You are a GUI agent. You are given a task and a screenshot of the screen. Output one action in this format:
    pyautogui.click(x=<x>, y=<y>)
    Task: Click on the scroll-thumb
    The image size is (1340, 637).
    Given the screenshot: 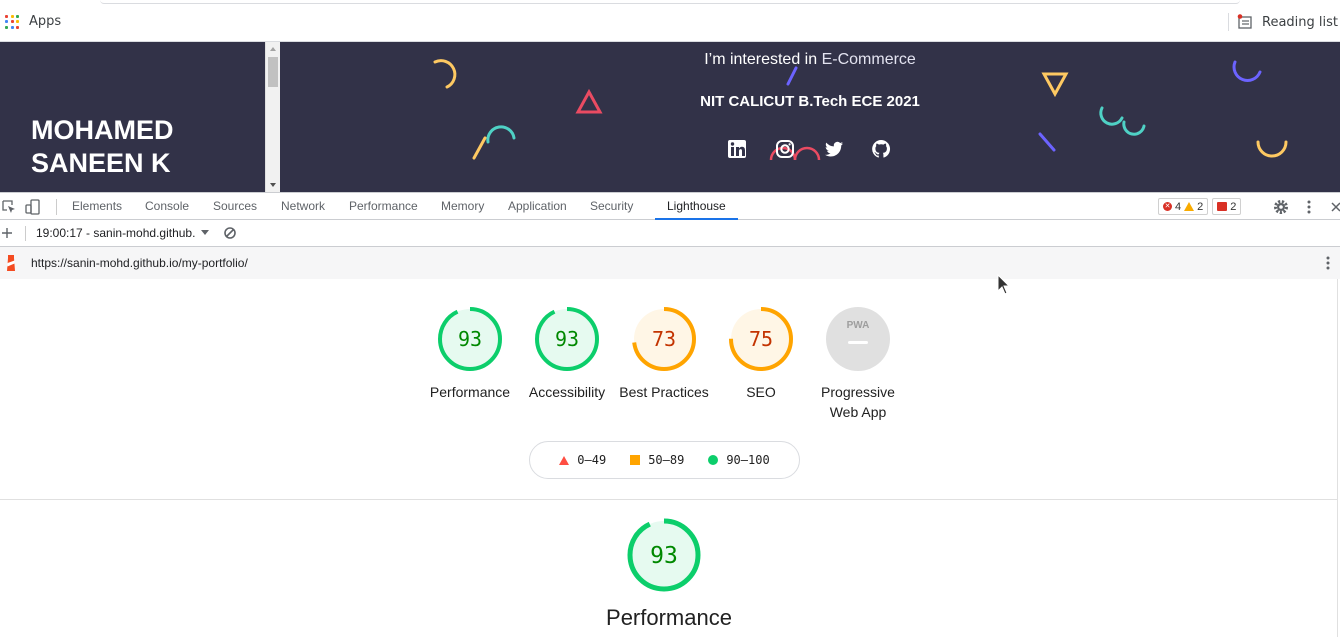 What is the action you would take?
    pyautogui.click(x=273, y=72)
    